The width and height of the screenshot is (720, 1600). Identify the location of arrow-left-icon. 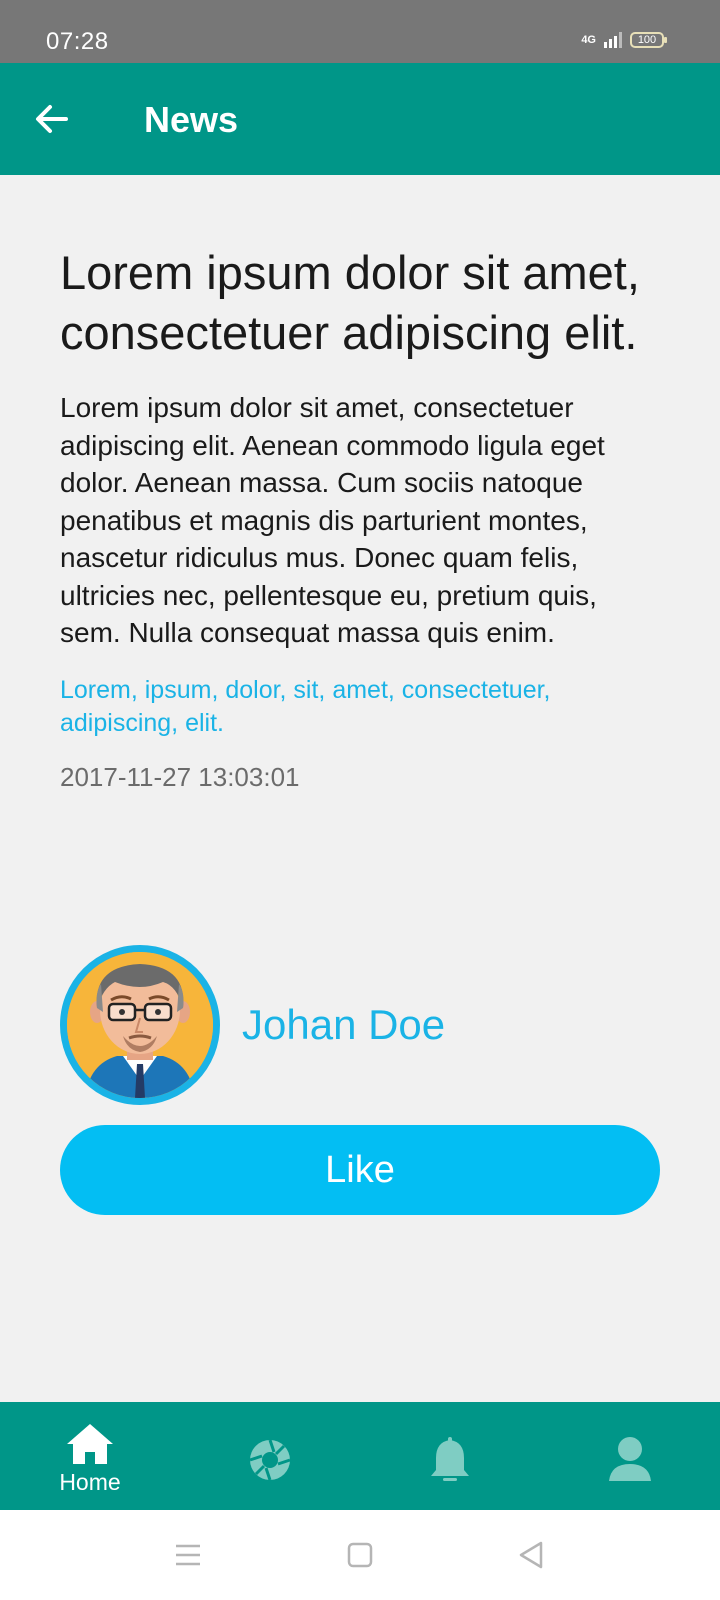
(52, 119).